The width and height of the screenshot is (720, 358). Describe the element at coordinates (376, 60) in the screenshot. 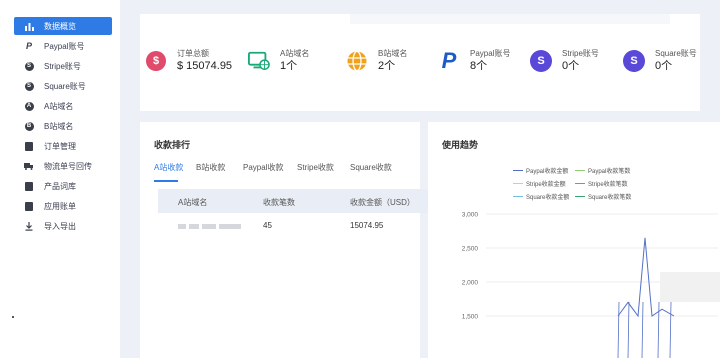

I see `stat-b-site: B站域名 2个` at that location.